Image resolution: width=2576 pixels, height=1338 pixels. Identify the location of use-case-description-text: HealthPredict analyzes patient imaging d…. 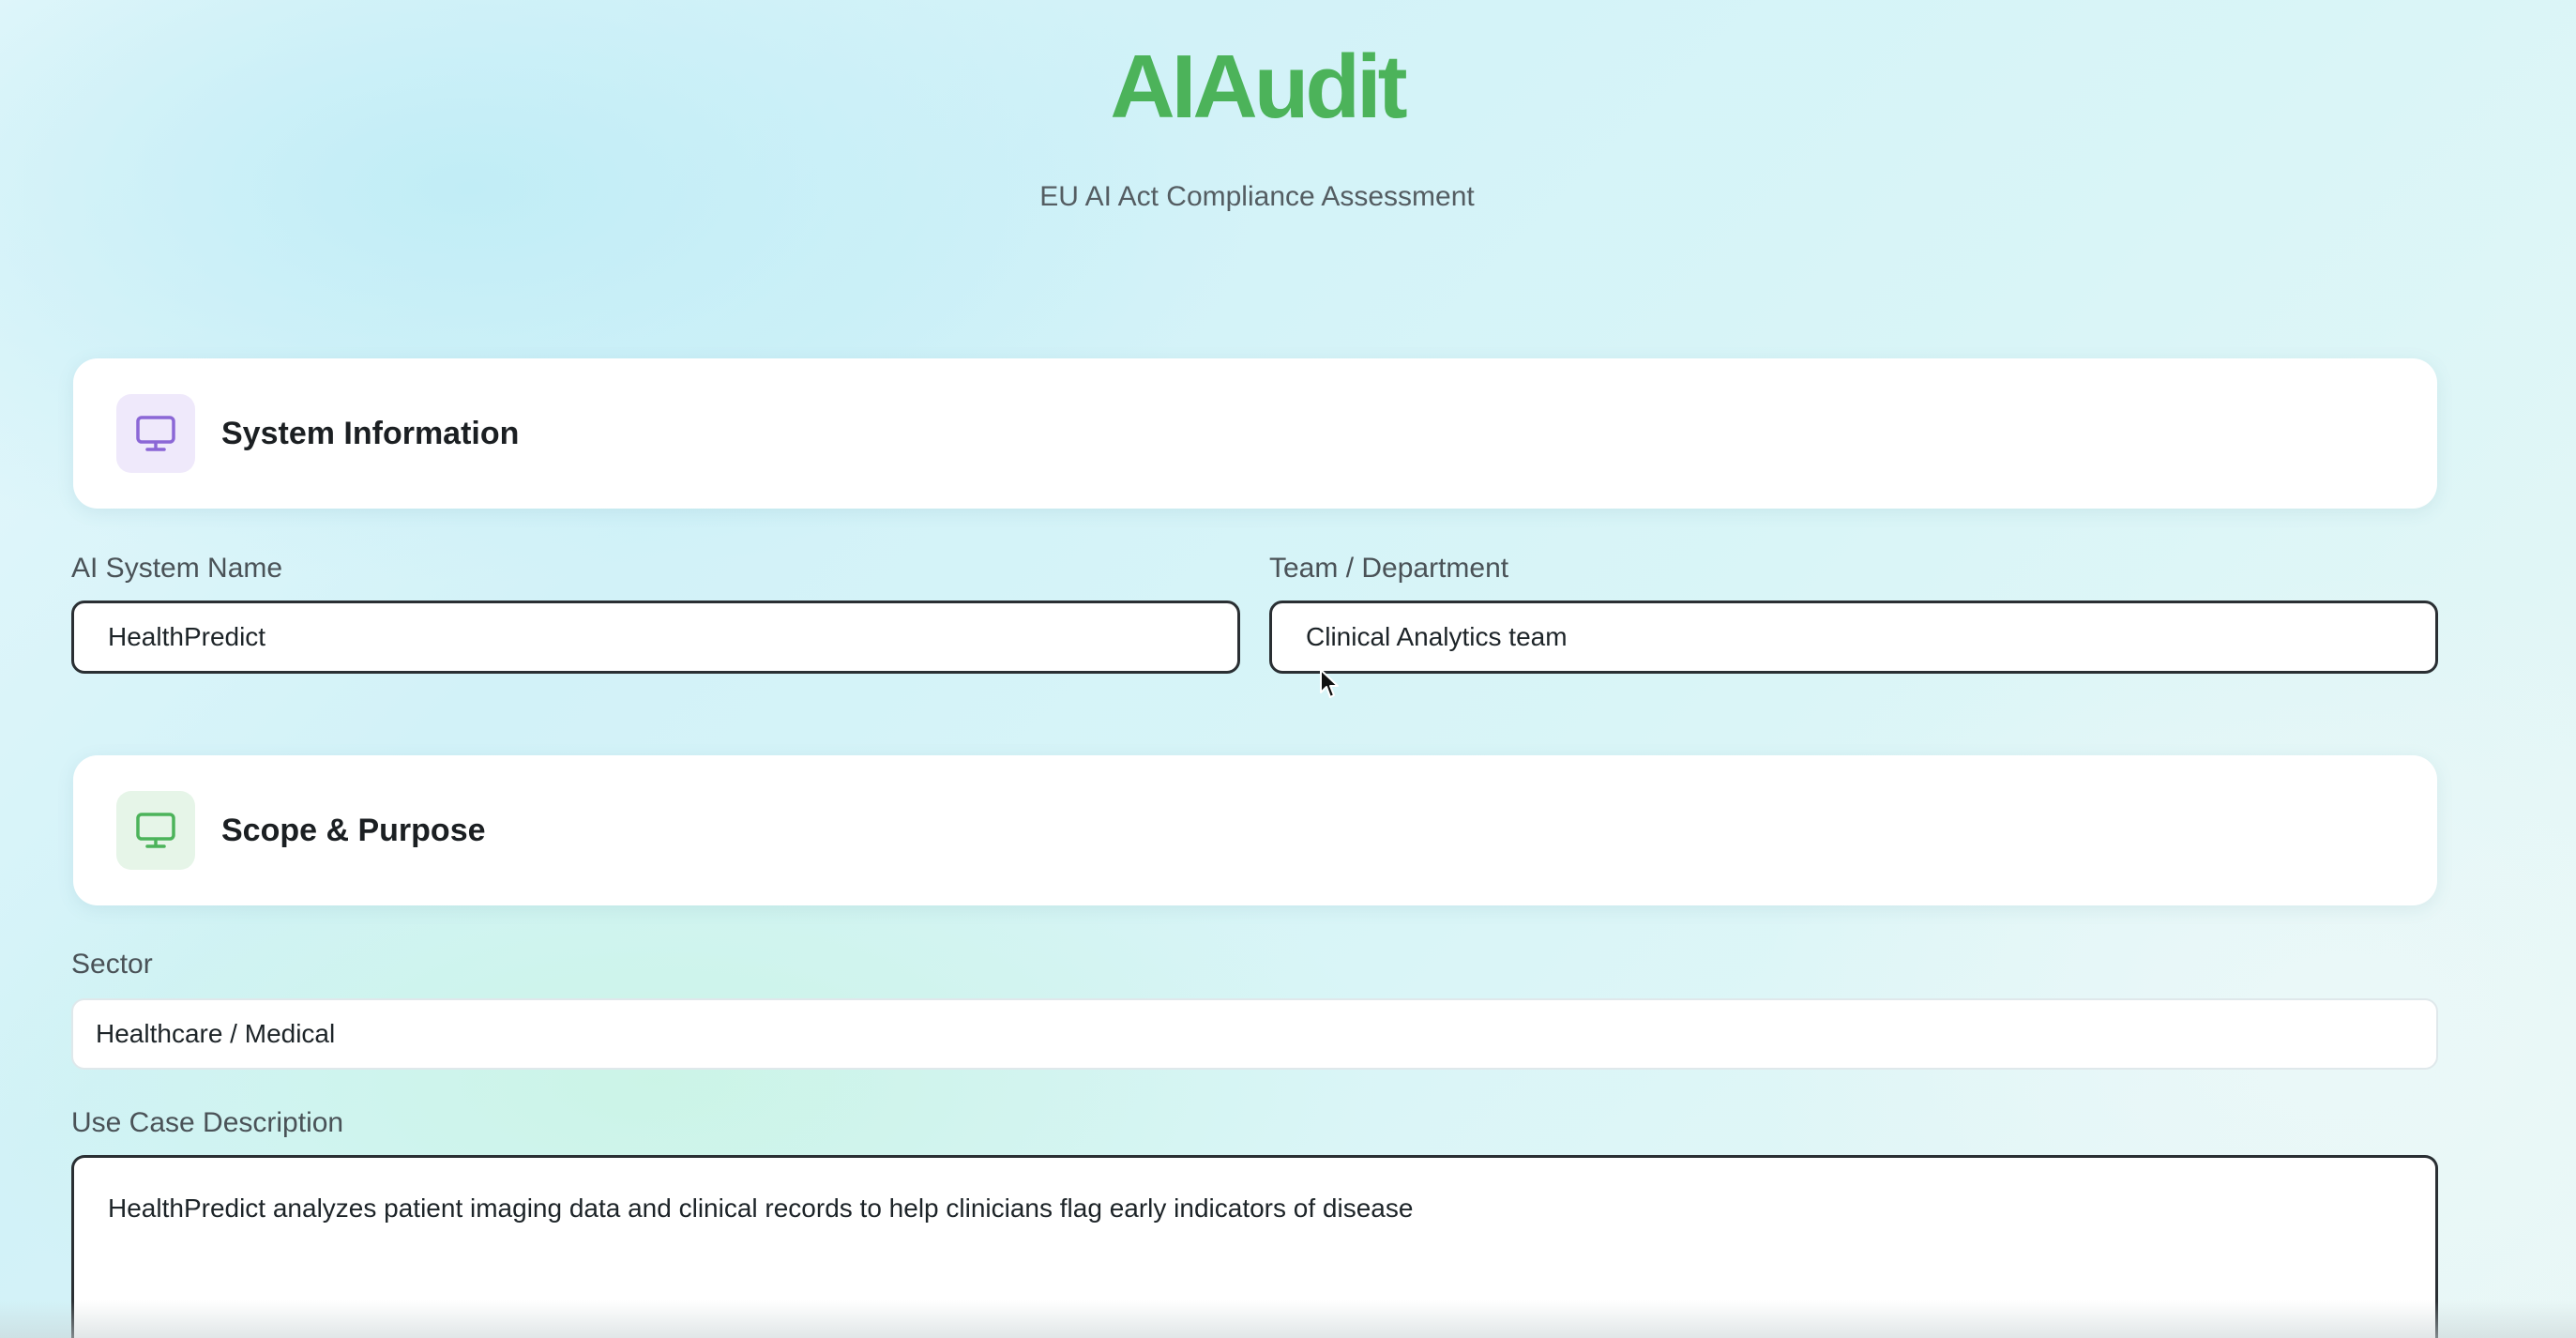
(761, 1208).